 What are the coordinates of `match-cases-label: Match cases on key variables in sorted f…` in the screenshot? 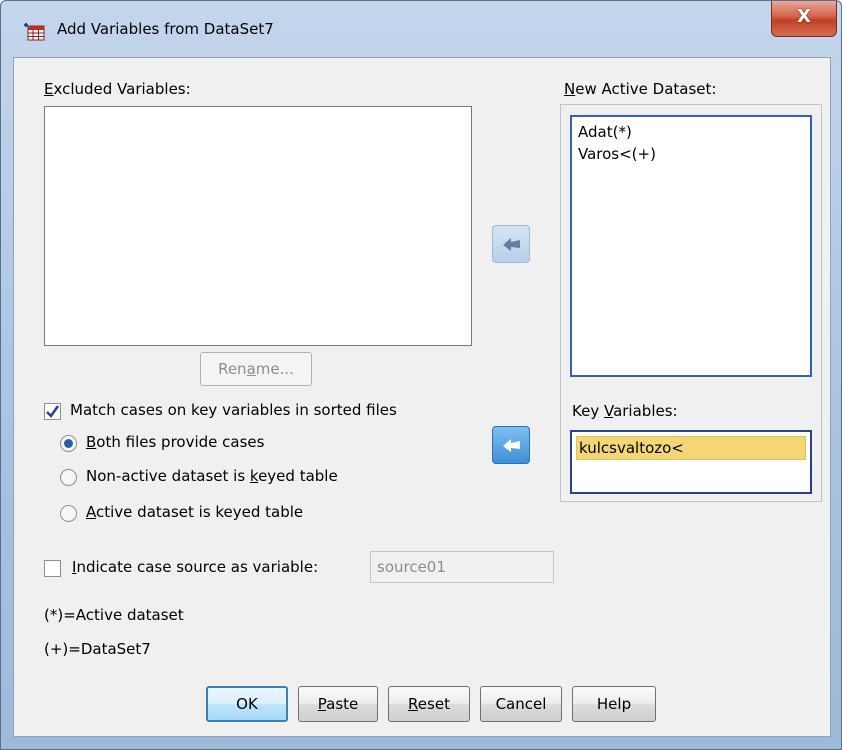 It's located at (233, 410).